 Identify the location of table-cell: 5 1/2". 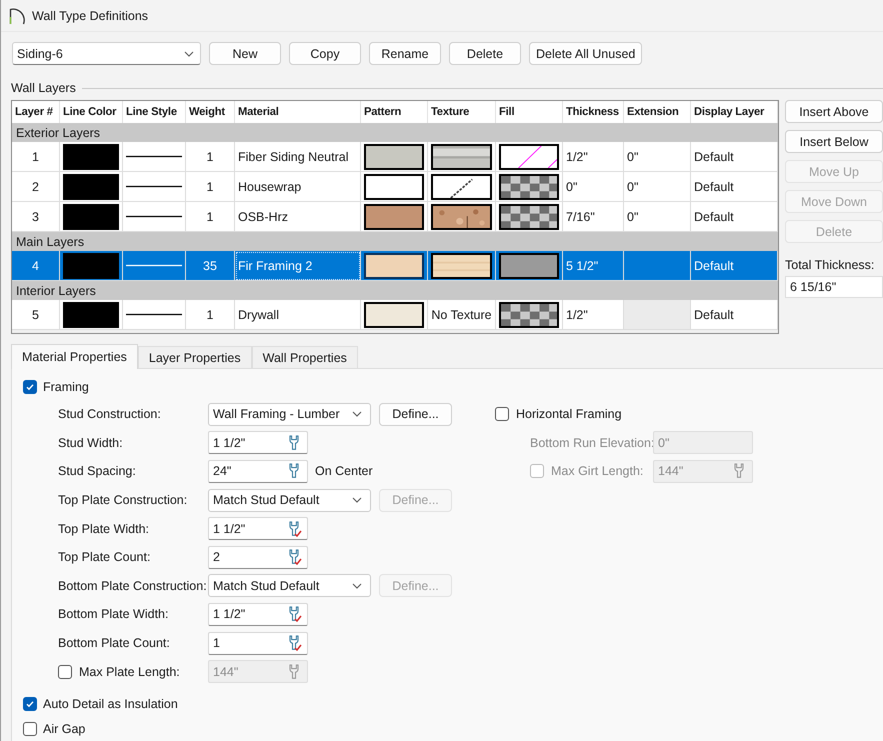
(593, 266).